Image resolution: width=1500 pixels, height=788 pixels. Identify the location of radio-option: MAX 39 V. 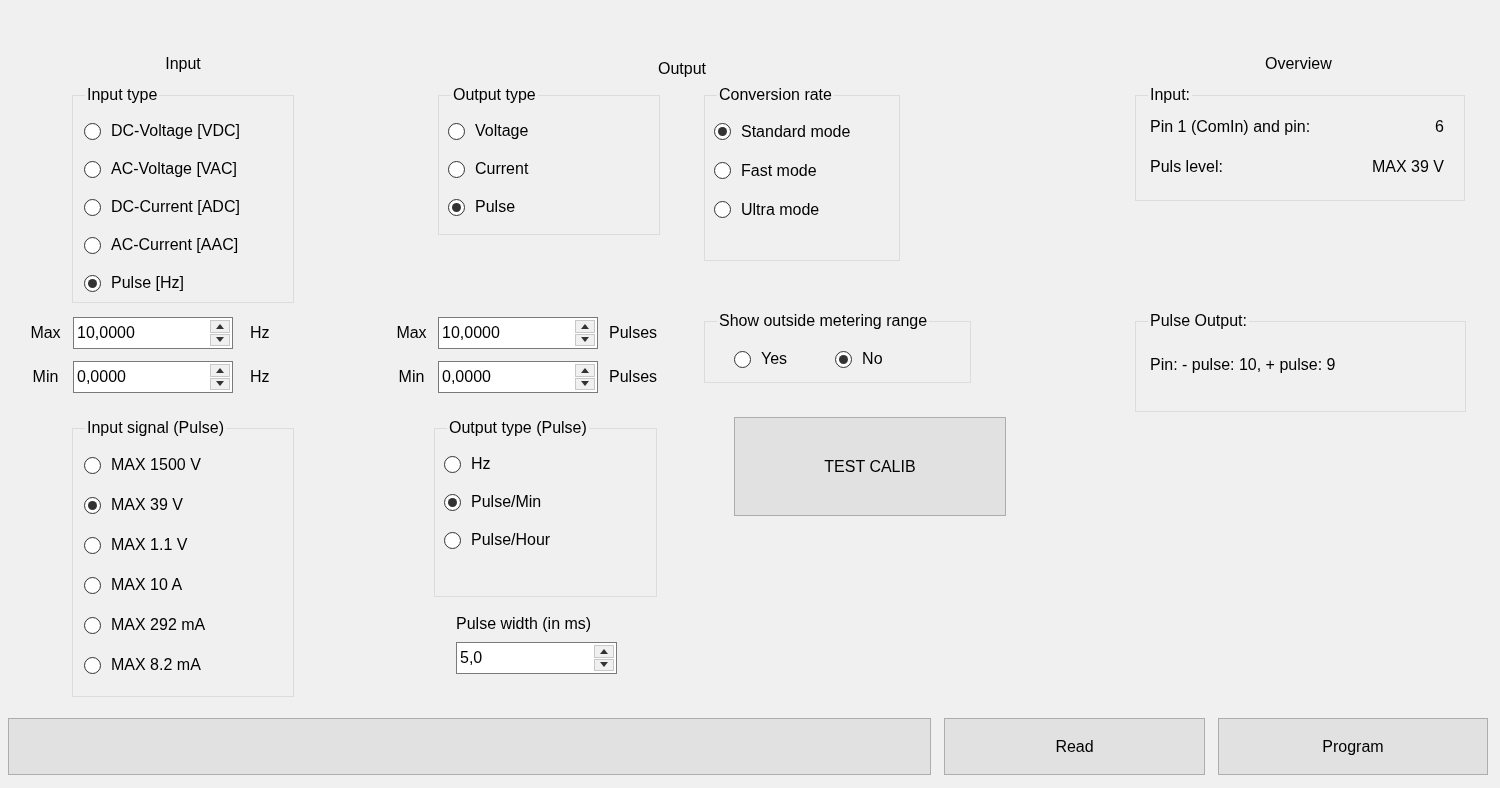
(134, 505).